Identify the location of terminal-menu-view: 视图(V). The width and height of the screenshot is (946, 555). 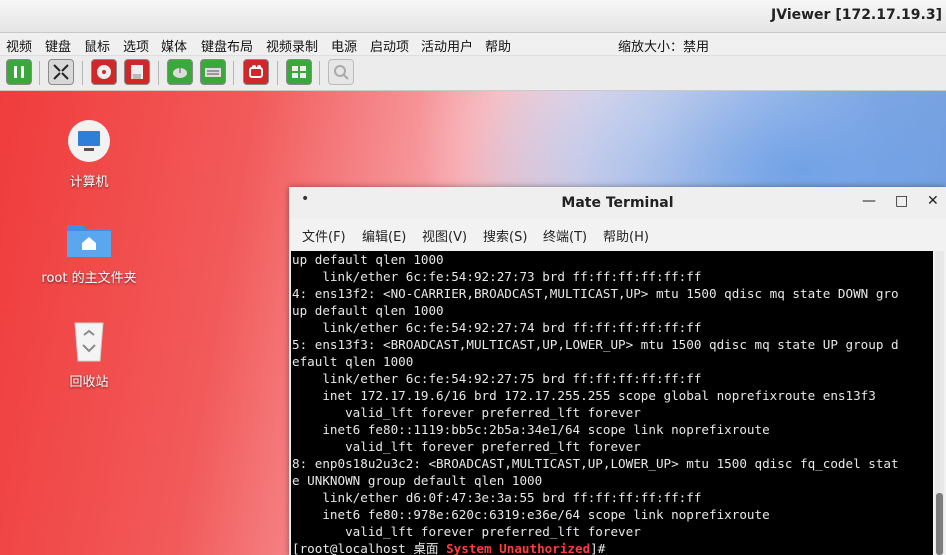
(444, 235).